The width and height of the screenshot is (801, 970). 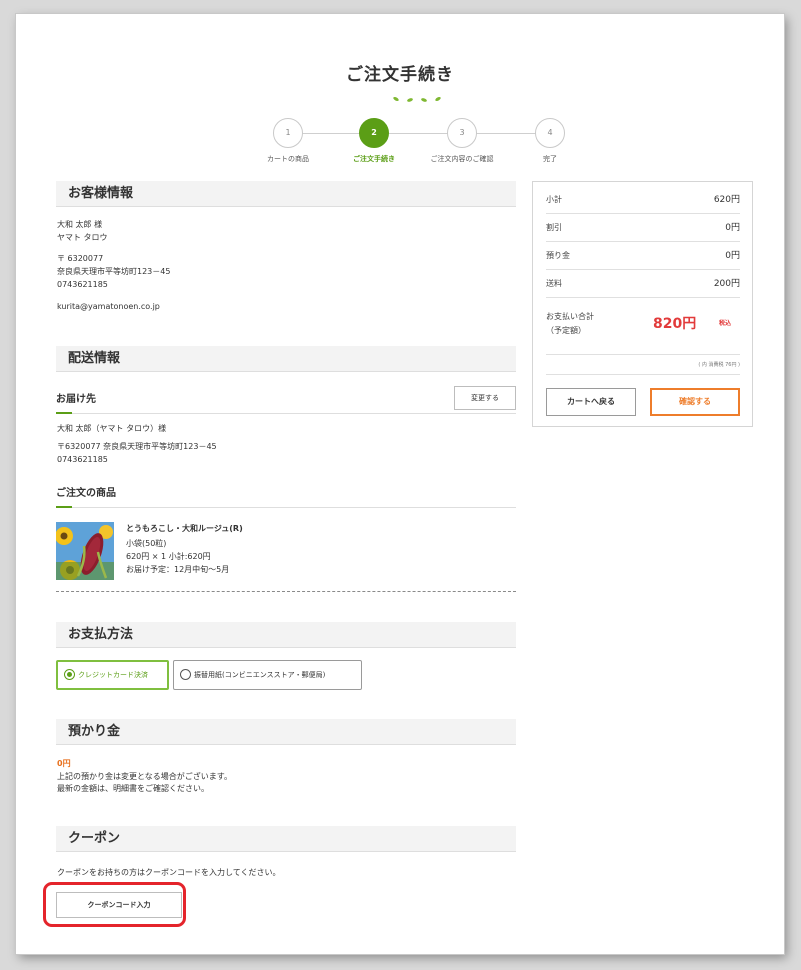 I want to click on delivery-destination-heading: お届け先, so click(x=286, y=403).